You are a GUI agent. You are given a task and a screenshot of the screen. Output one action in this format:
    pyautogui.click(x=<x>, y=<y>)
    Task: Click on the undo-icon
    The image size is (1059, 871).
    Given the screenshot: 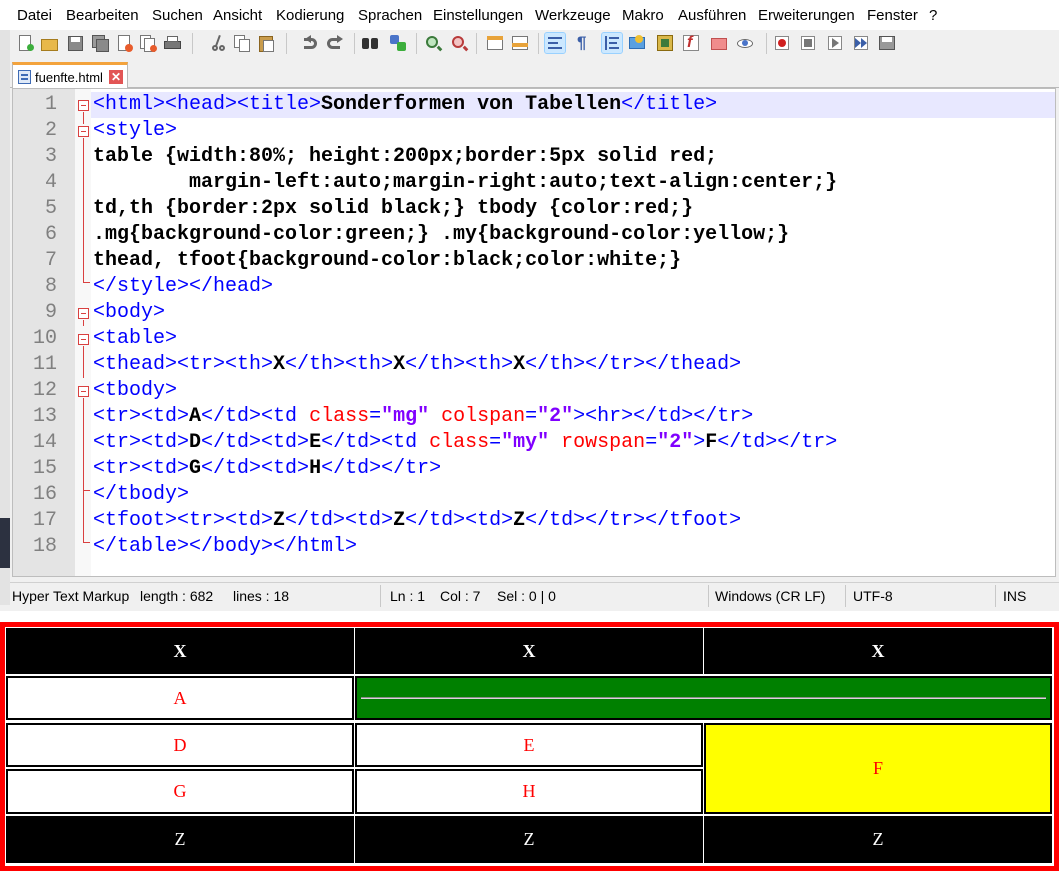 What is the action you would take?
    pyautogui.click(x=310, y=43)
    